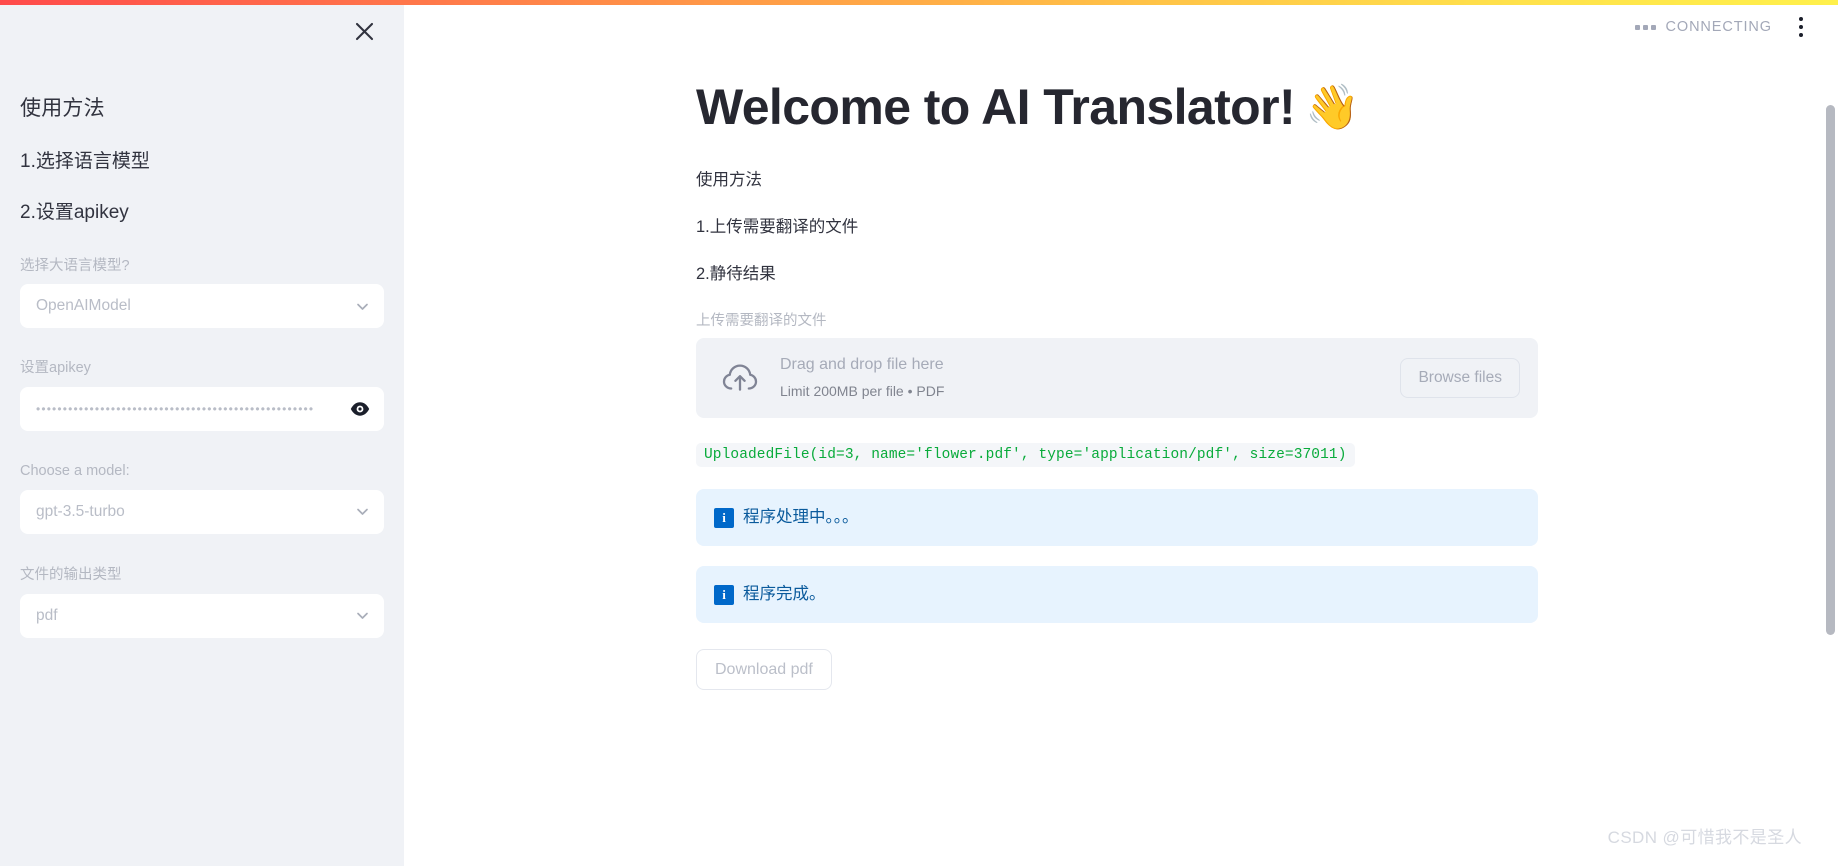 Image resolution: width=1838 pixels, height=866 pixels. Describe the element at coordinates (85, 162) in the screenshot. I see `sidebar-step-1: 1.选择语言模型` at that location.